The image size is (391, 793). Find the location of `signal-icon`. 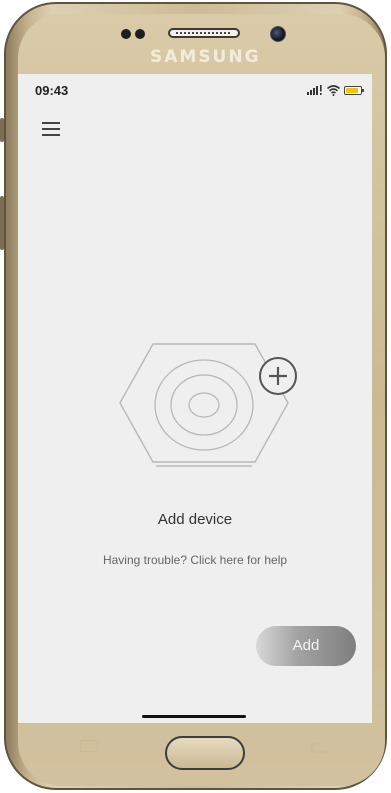

signal-icon is located at coordinates (314, 90).